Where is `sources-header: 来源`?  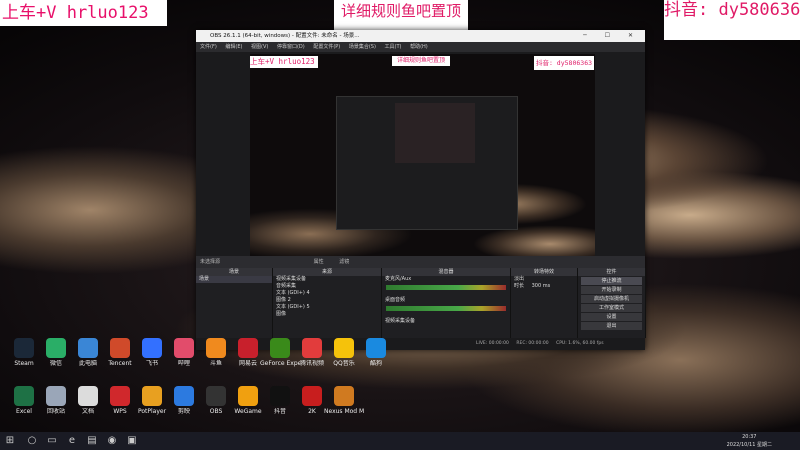
sources-header: 来源 is located at coordinates (327, 272).